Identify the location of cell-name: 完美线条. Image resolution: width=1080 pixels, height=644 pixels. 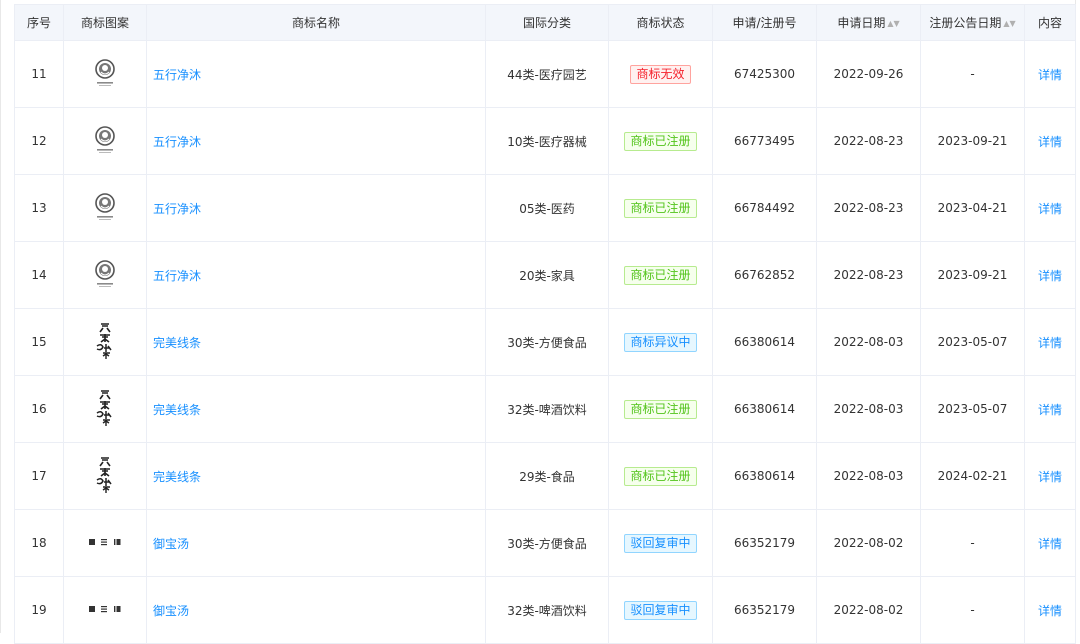
(316, 409).